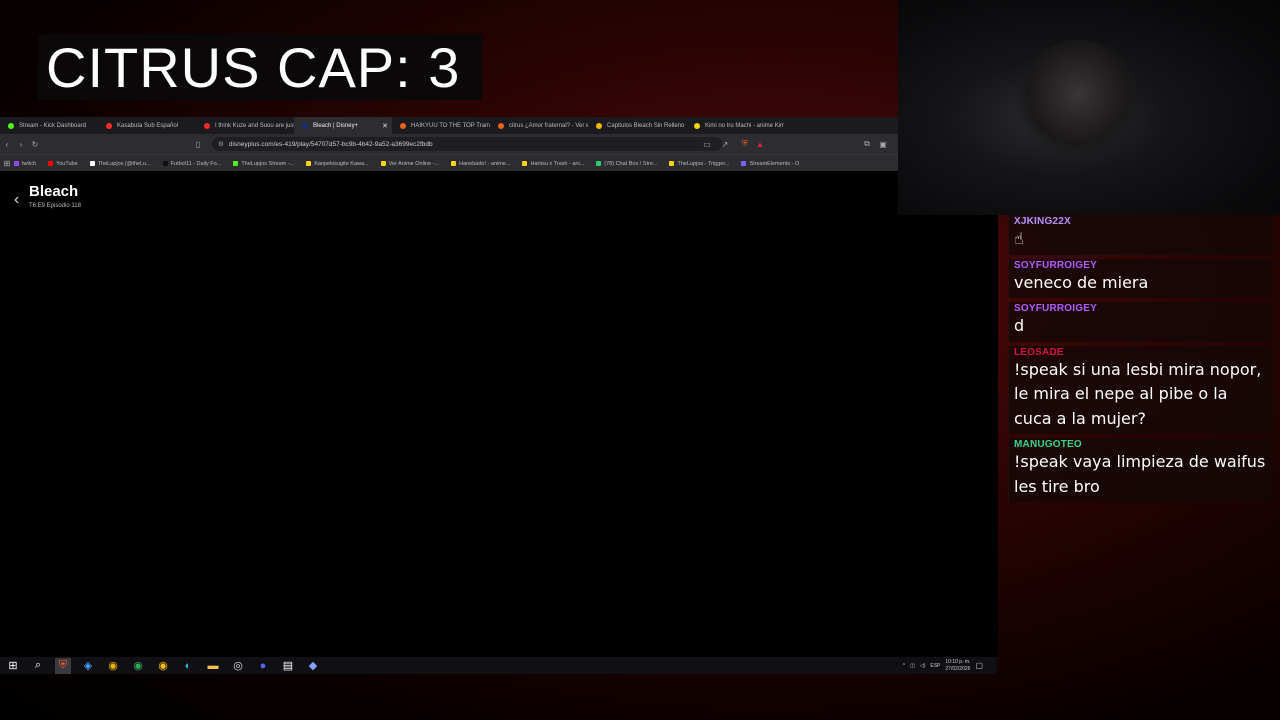 This screenshot has width=1280, height=720. What do you see at coordinates (21, 144) in the screenshot?
I see `forward-arrow-icon: ›` at bounding box center [21, 144].